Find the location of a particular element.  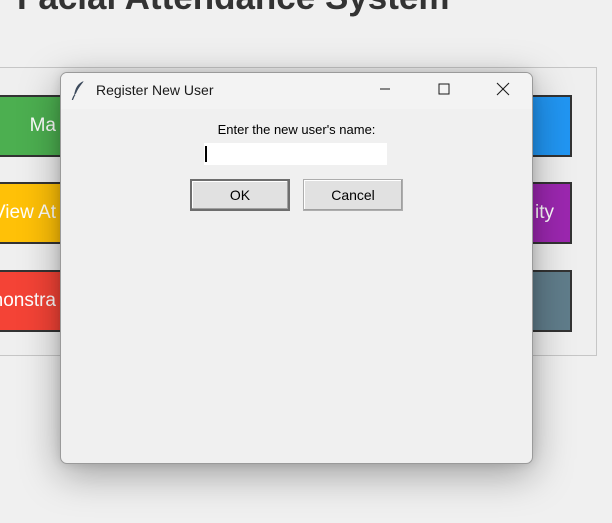

register-button is located at coordinates (551, 126).